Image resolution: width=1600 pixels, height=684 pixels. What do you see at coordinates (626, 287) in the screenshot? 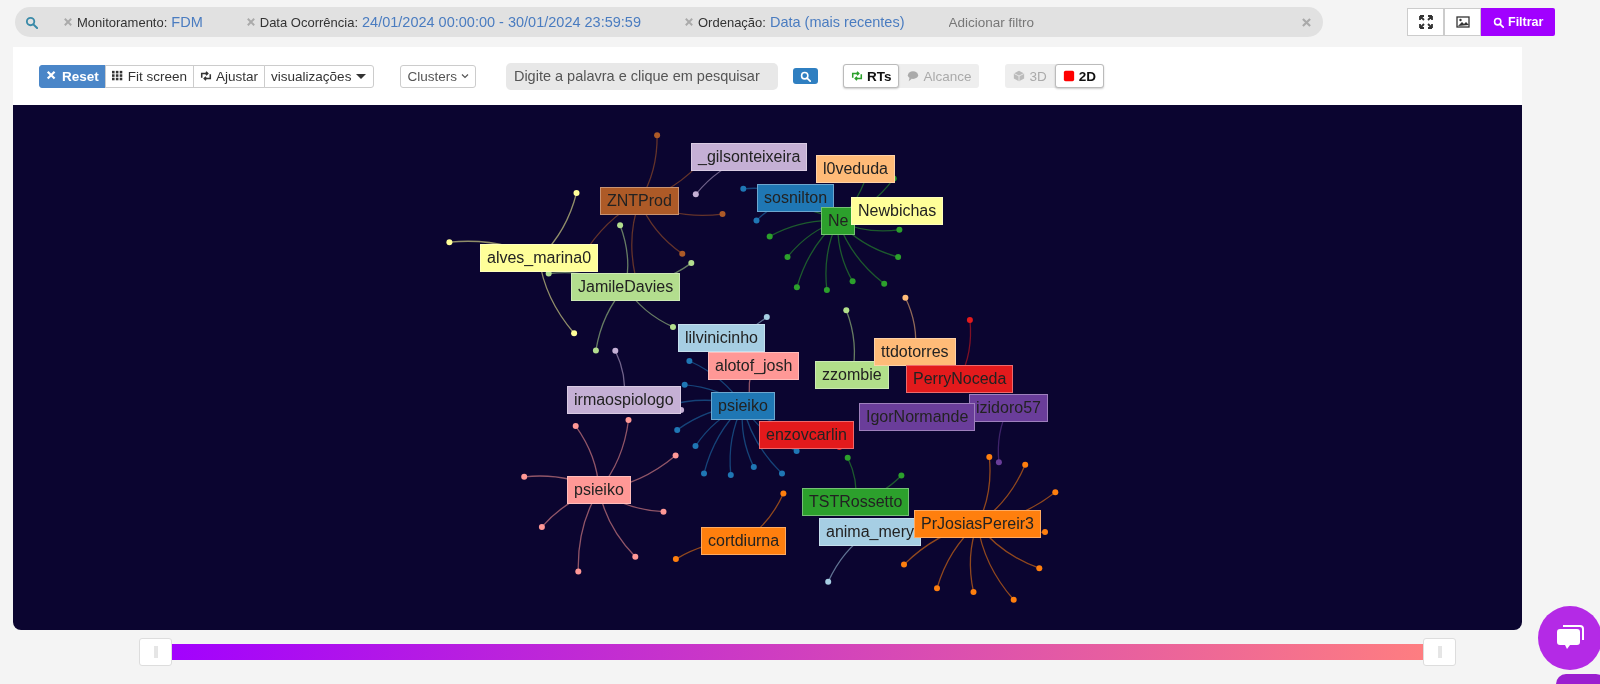
I see `node-label: JamileDavies` at bounding box center [626, 287].